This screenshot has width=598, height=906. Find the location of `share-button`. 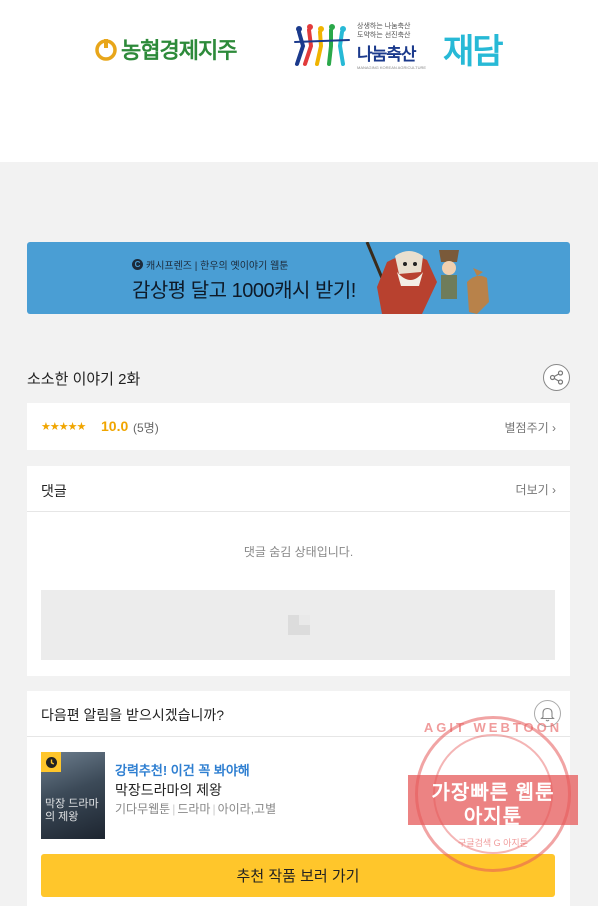

share-button is located at coordinates (556, 377).